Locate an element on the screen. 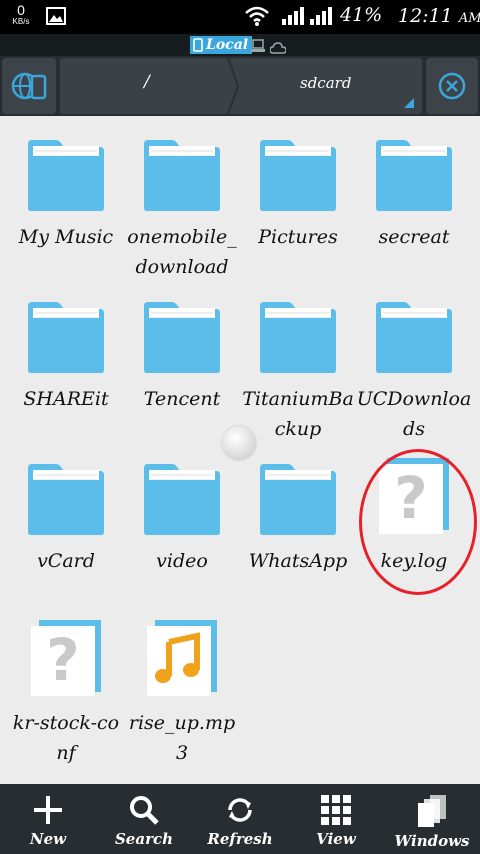  network-speed: 0 KB/s is located at coordinates (21, 15).